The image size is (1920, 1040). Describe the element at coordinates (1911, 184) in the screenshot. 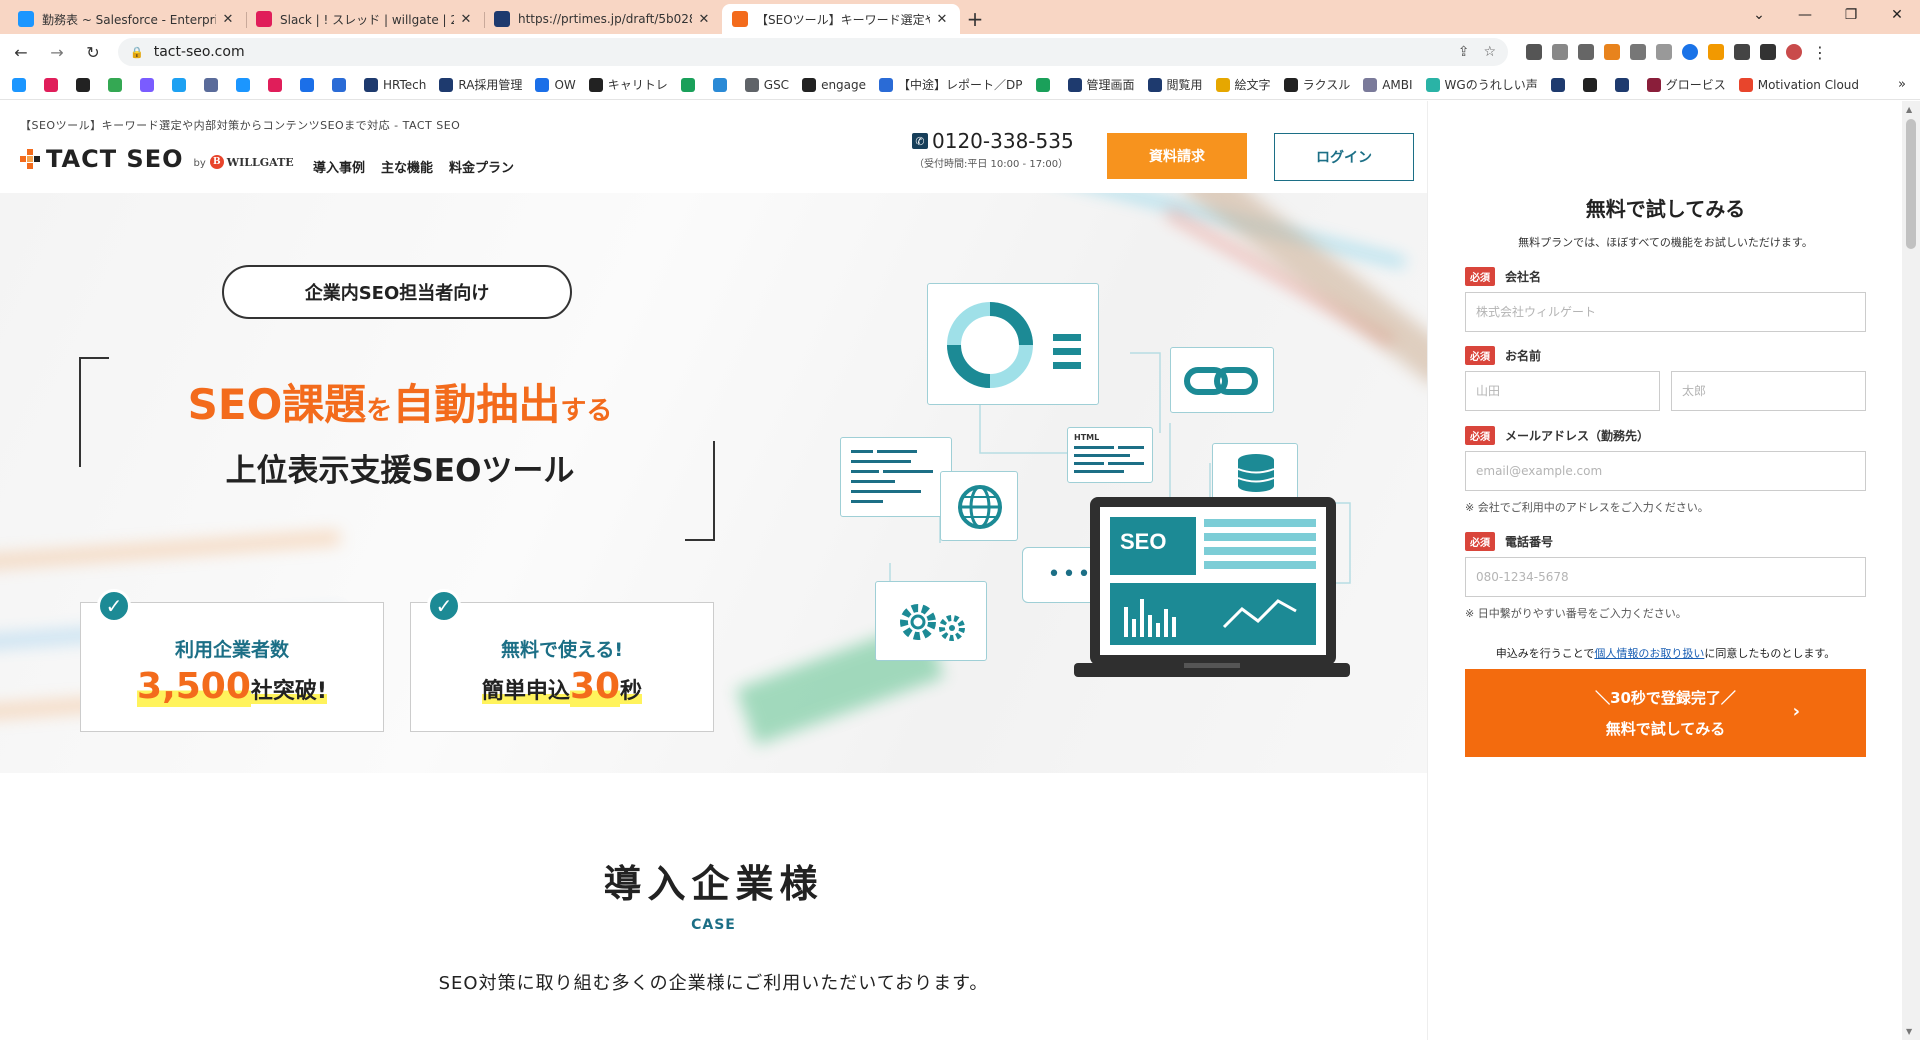

I see `scrollbar-thumb` at that location.